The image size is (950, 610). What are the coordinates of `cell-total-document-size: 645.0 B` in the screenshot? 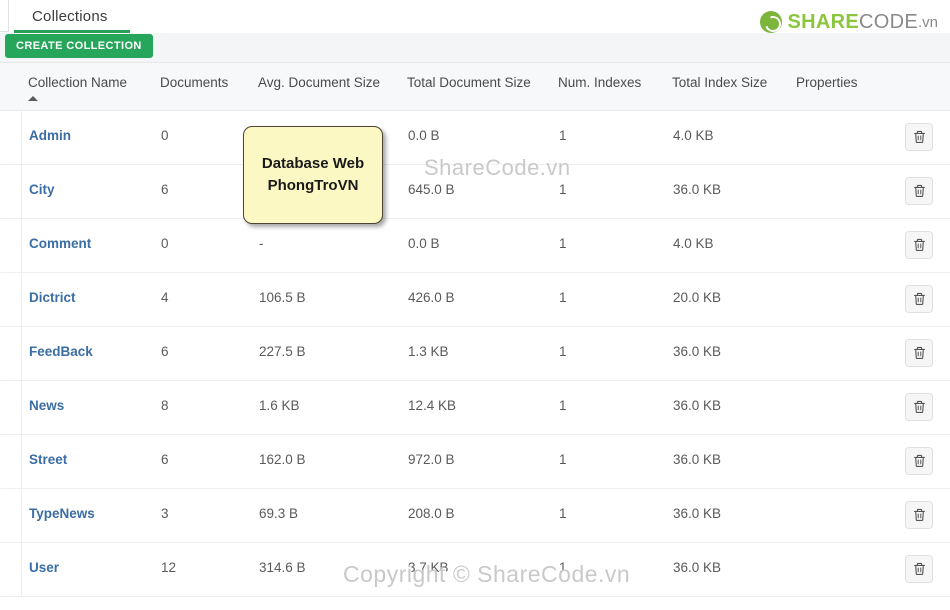 It's located at (431, 189).